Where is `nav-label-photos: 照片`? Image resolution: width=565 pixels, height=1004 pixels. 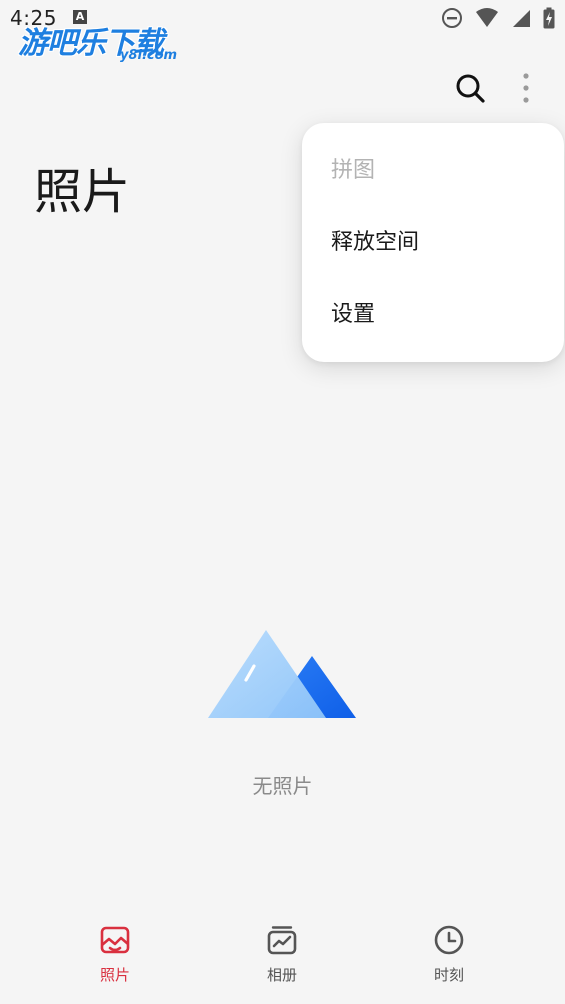 nav-label-photos: 照片 is located at coordinates (114, 975).